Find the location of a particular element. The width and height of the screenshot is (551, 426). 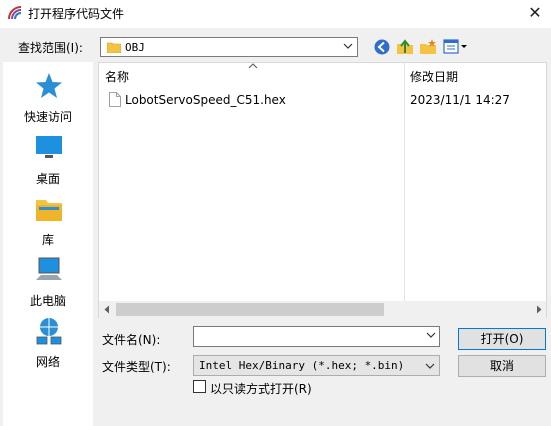

place-desktop: 桌面 is located at coordinates (48, 161).